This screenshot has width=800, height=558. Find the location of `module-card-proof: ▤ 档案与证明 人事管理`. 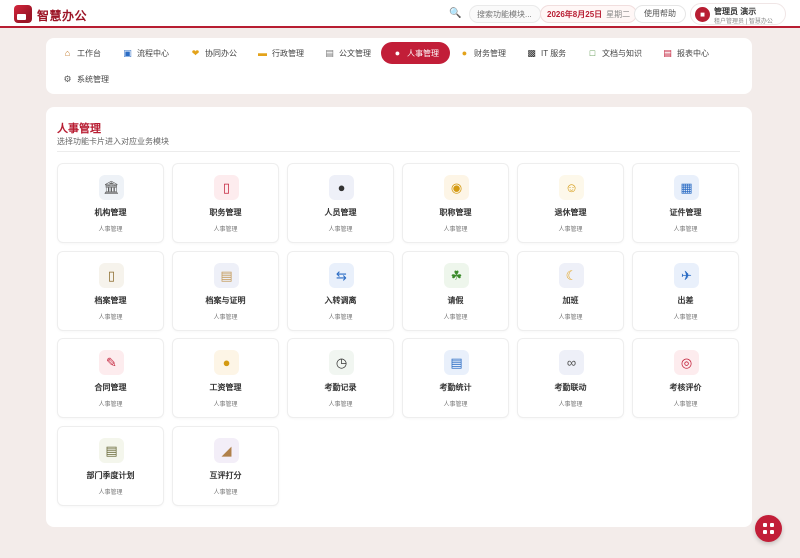

module-card-proof: ▤ 档案与证明 人事管理 is located at coordinates (225, 291).